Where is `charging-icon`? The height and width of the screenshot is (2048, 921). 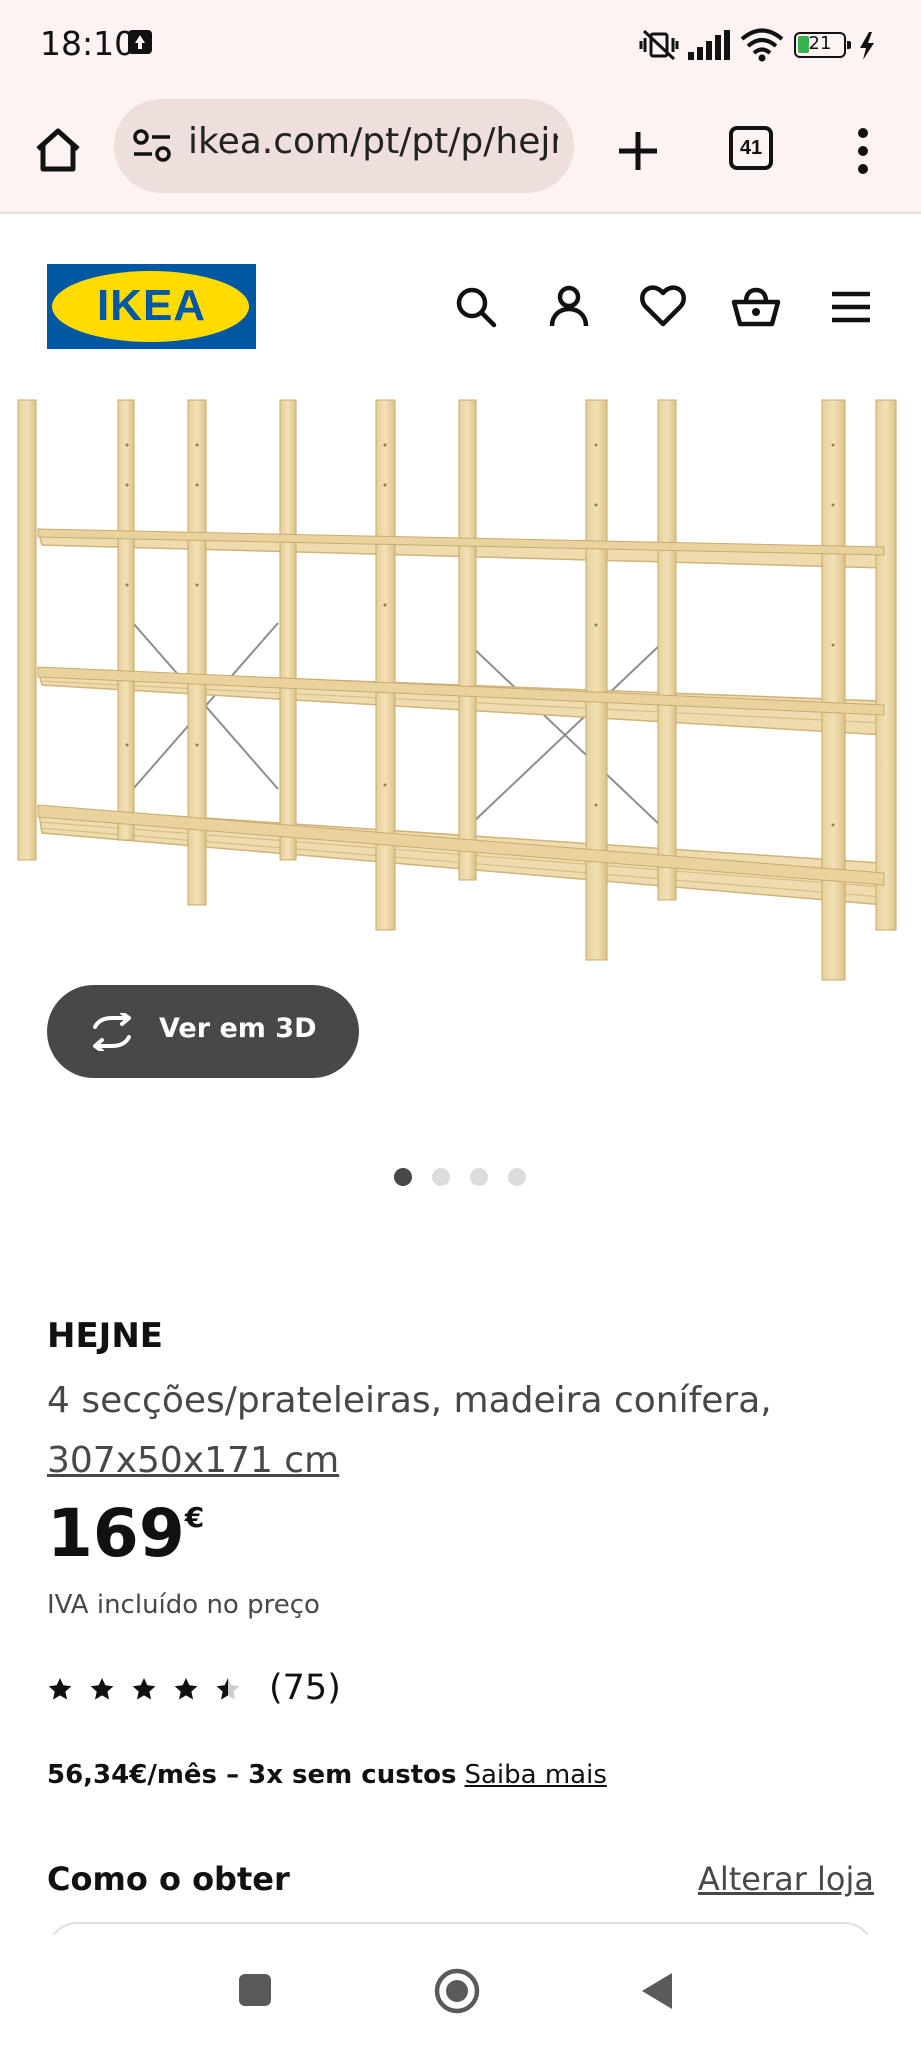
charging-icon is located at coordinates (867, 46).